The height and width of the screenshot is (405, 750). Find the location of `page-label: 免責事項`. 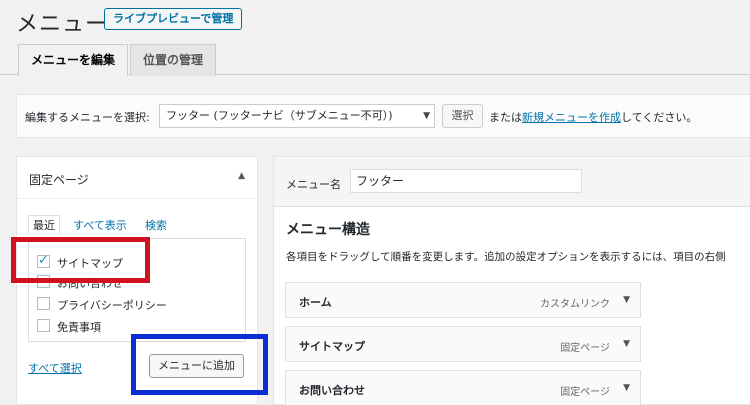

page-label: 免責事項 is located at coordinates (79, 327).